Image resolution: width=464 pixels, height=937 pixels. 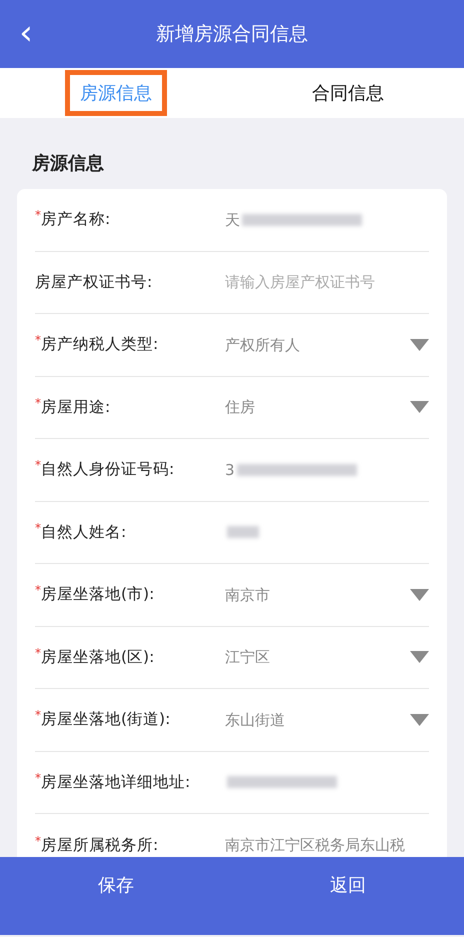 What do you see at coordinates (97, 595) in the screenshot?
I see `field-label: 房屋坐落地(市):` at bounding box center [97, 595].